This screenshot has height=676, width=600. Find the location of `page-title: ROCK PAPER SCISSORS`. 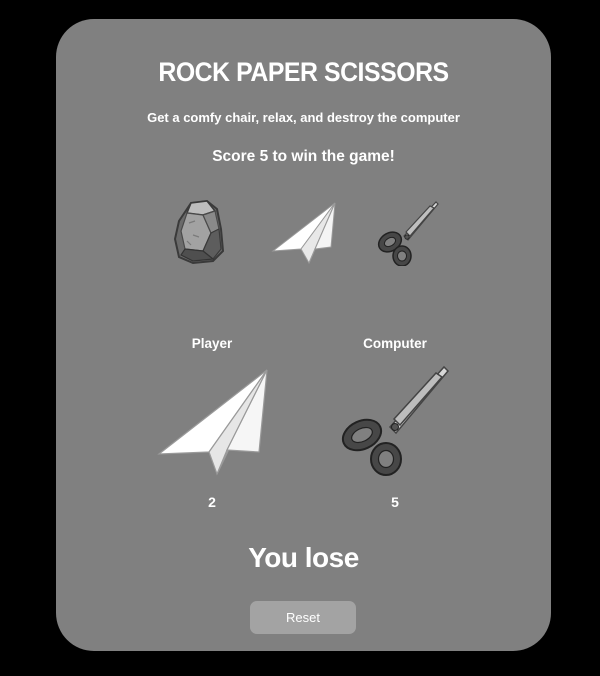

page-title: ROCK PAPER SCISSORS is located at coordinates (303, 72).